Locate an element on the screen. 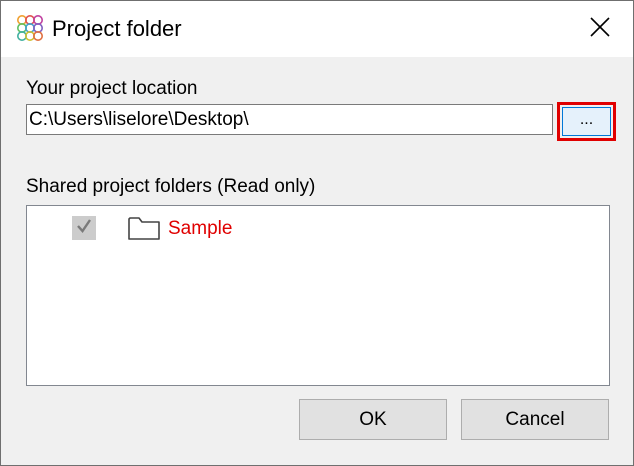  title-bar: Project folder is located at coordinates (317, 29).